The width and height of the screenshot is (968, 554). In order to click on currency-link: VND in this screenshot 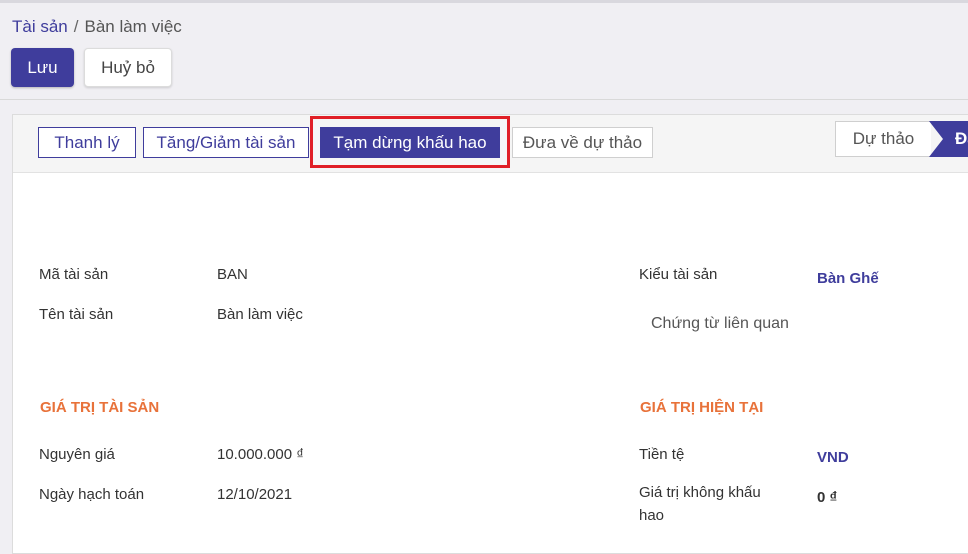, I will do `click(833, 457)`.